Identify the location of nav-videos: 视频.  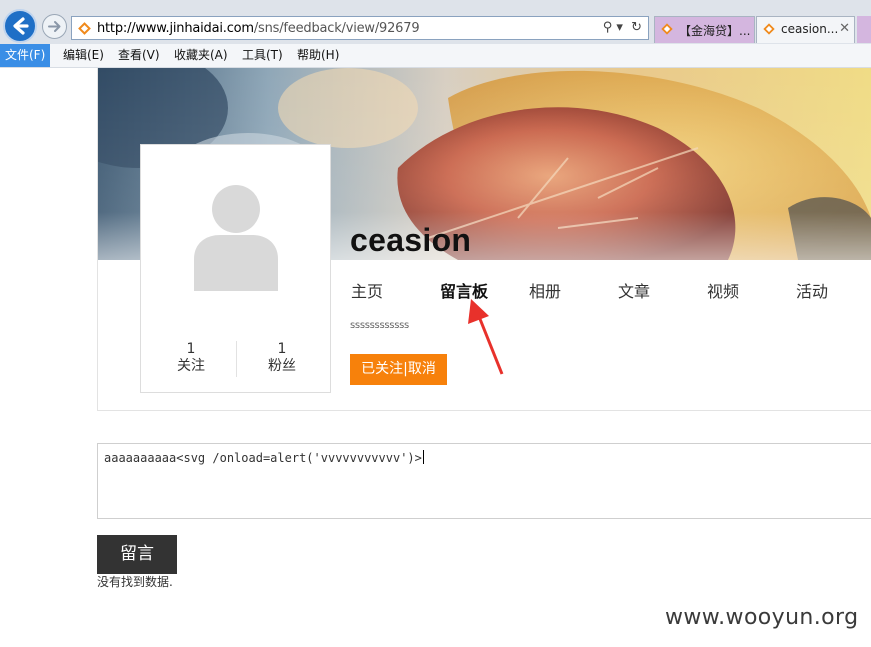
(723, 290).